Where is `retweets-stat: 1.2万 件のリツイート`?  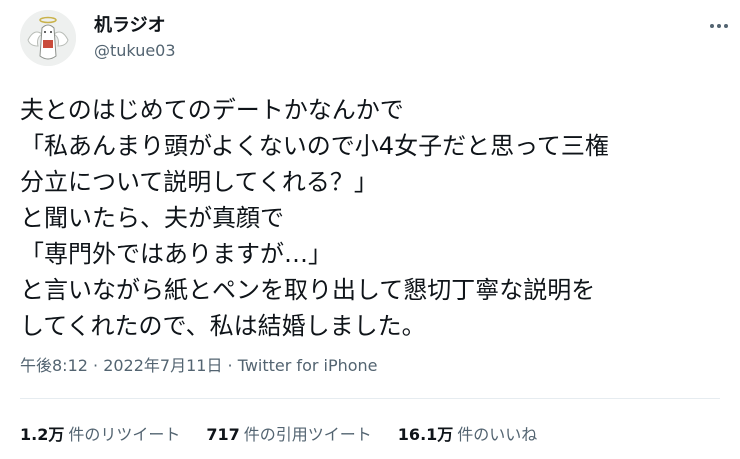 retweets-stat: 1.2万 件のリツイート is located at coordinates (100, 435).